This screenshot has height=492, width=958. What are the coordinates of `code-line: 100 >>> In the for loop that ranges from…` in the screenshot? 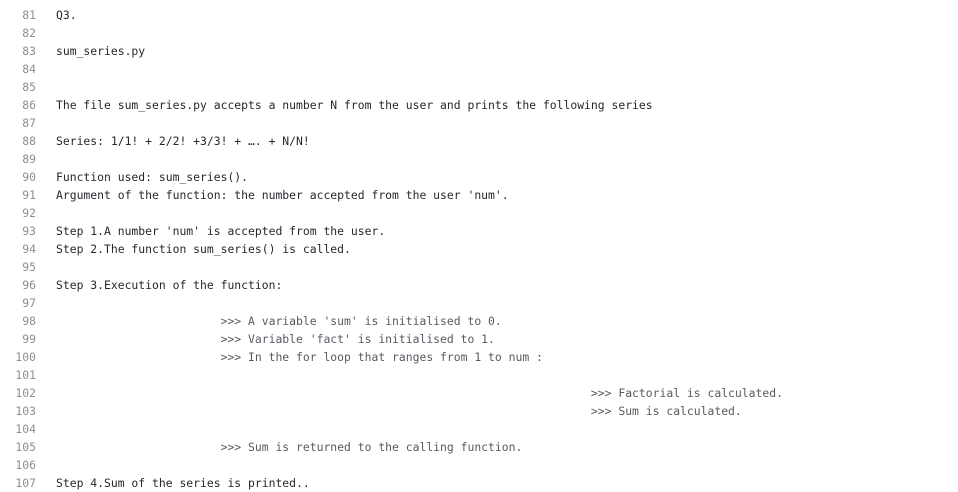 It's located at (479, 357).